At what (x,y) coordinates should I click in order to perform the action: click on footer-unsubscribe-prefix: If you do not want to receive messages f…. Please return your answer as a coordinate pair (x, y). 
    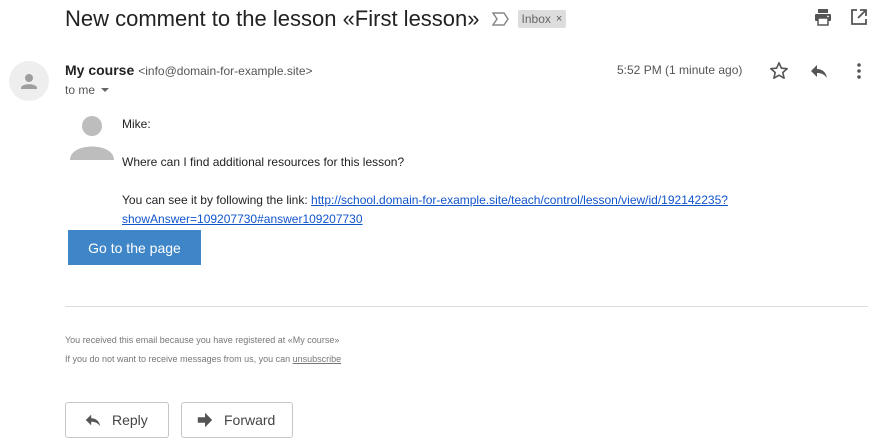
    Looking at the image, I should click on (179, 359).